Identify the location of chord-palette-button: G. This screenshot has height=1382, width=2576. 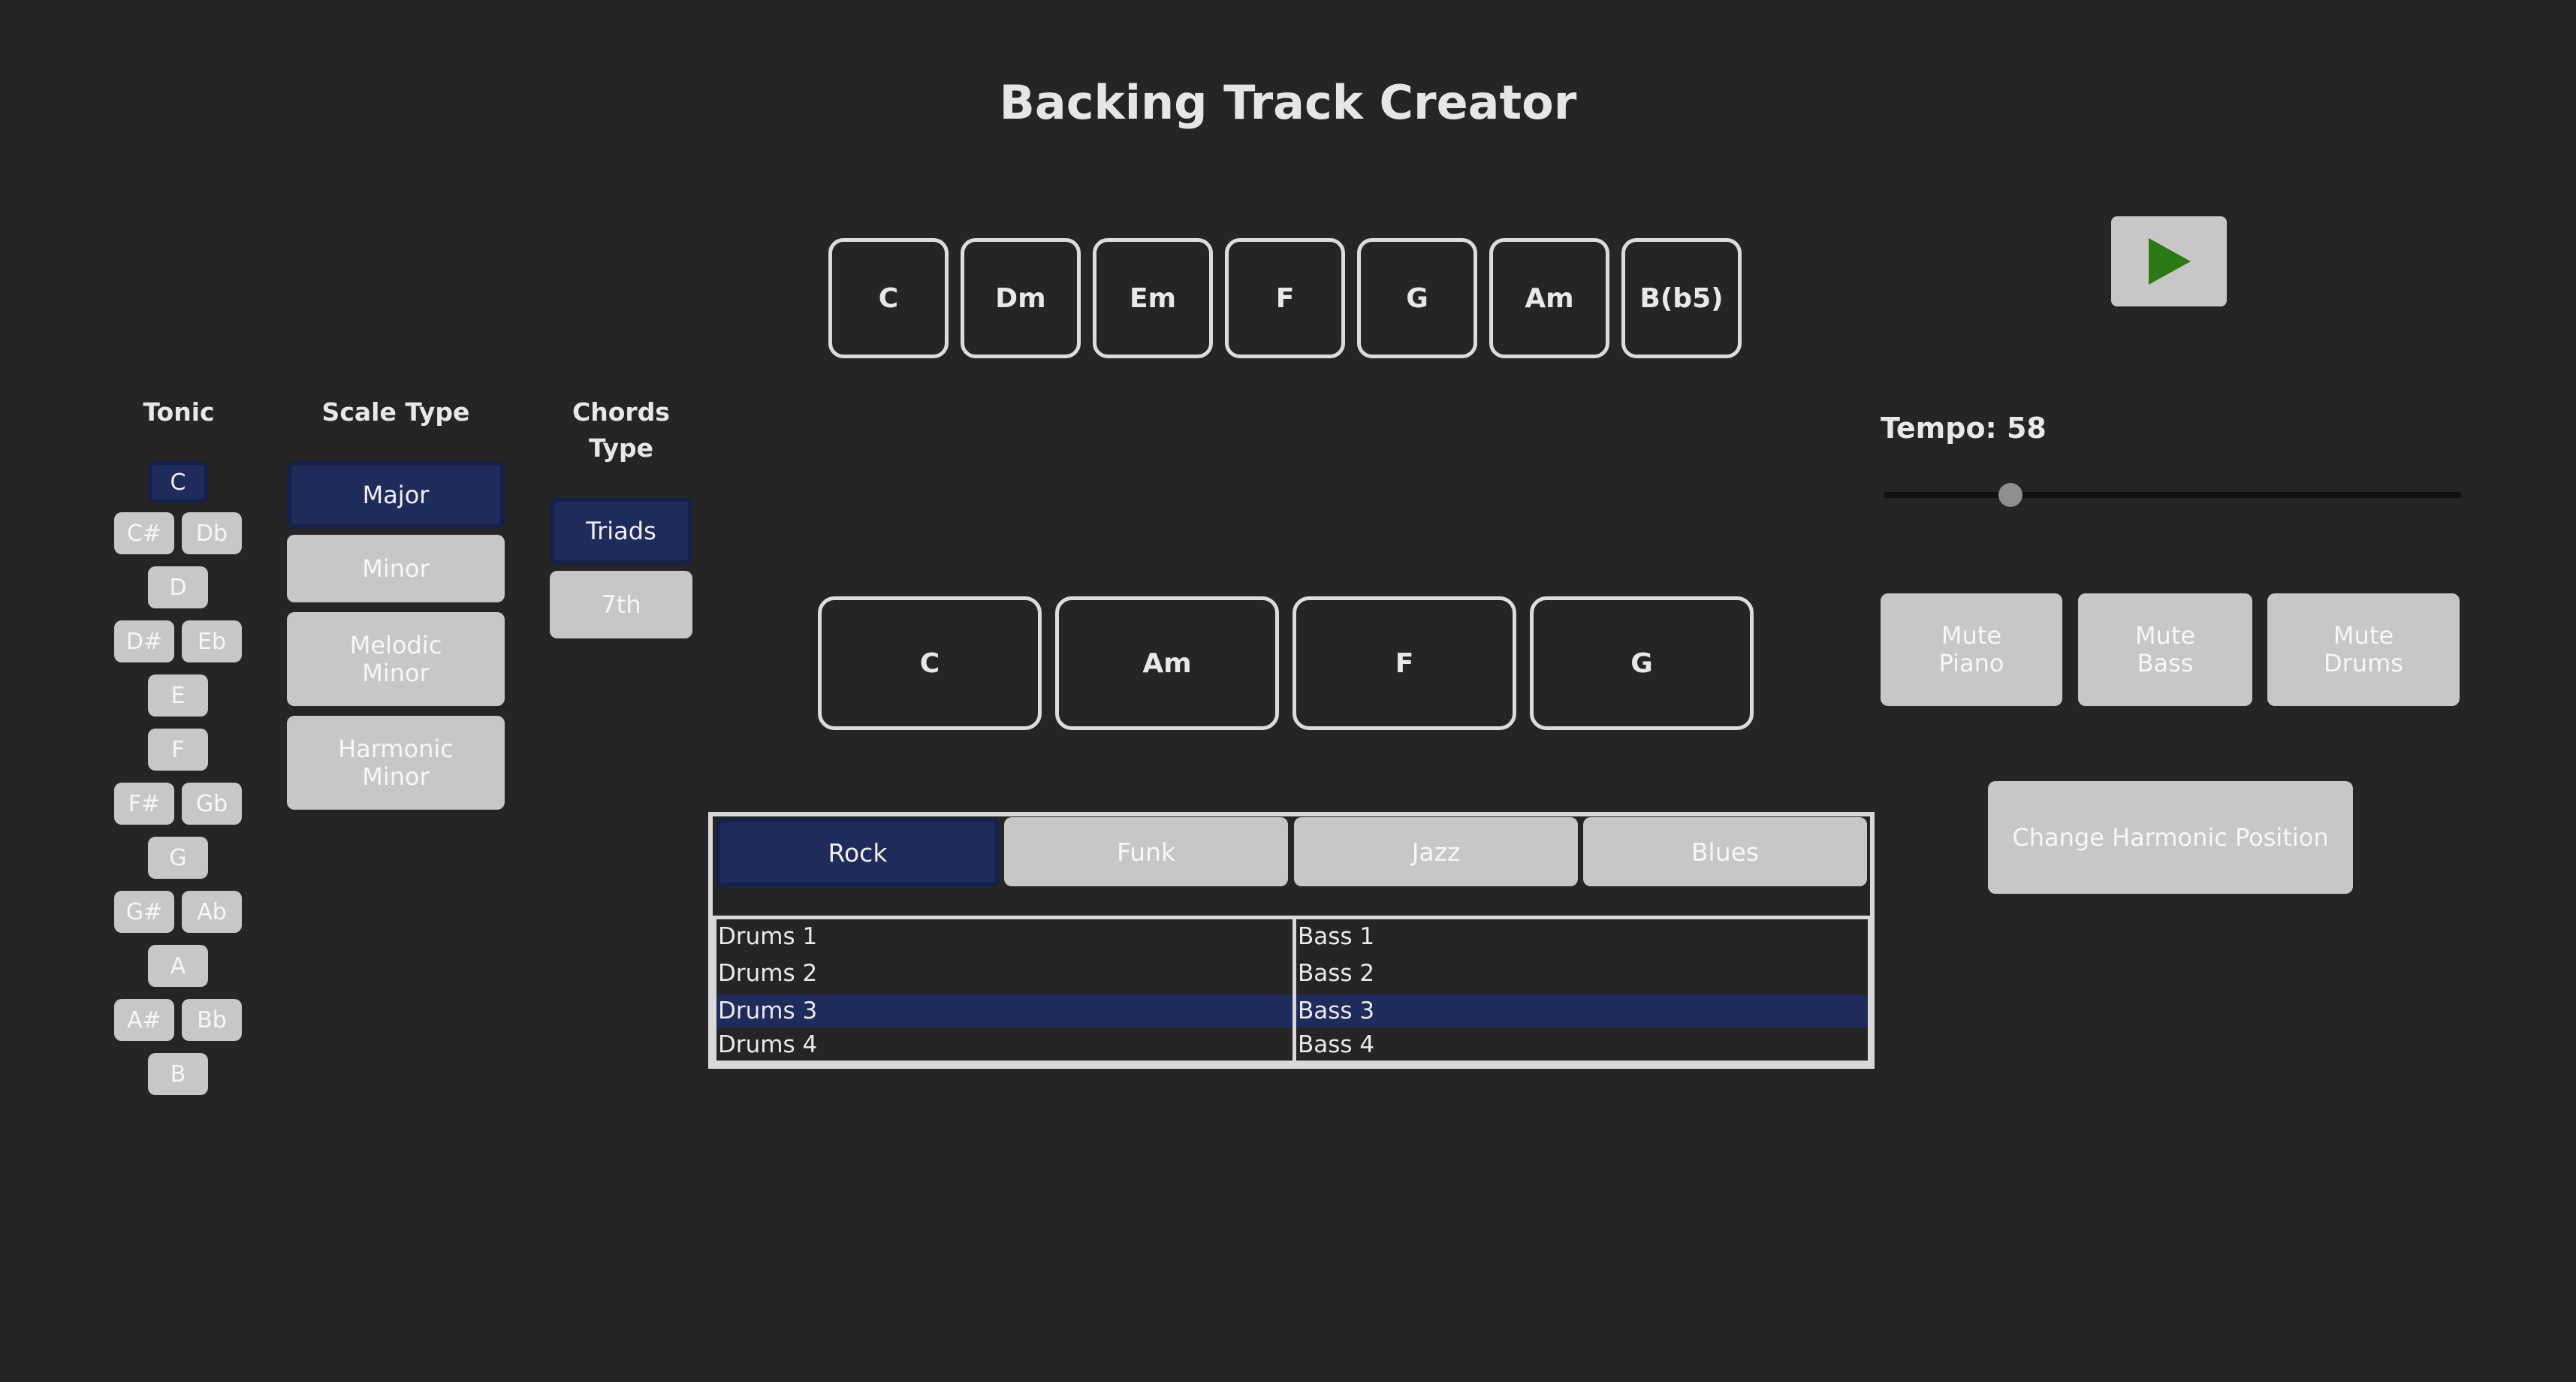
(1417, 298).